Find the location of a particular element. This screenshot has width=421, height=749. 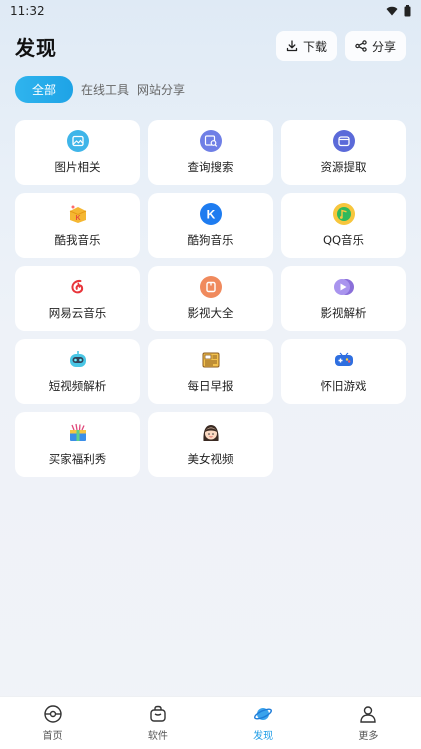

gift-icon is located at coordinates (78, 433).